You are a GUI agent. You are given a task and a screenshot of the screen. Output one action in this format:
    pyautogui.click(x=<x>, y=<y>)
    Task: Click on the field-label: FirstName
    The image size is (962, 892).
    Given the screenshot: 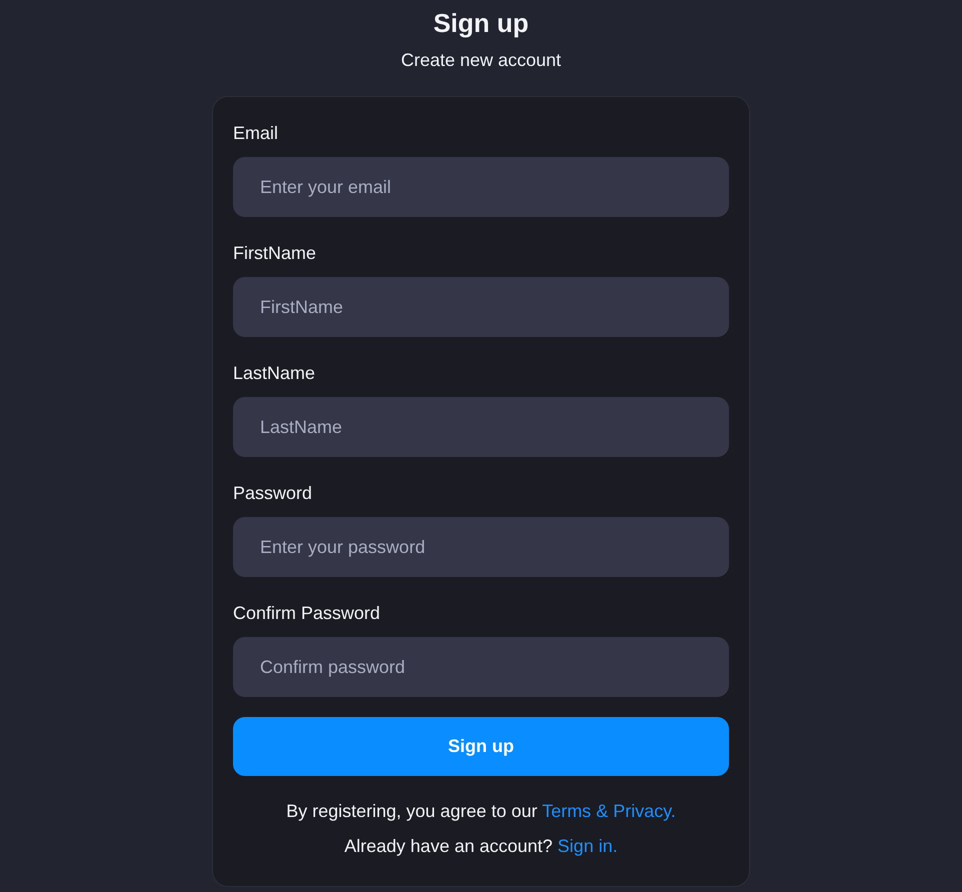 What is the action you would take?
    pyautogui.click(x=274, y=253)
    